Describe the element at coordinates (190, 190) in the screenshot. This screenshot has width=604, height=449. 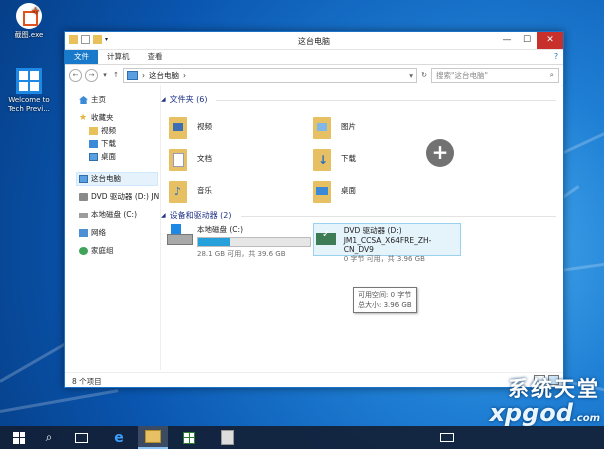
I see `folder-music: ♪ 音乐` at that location.